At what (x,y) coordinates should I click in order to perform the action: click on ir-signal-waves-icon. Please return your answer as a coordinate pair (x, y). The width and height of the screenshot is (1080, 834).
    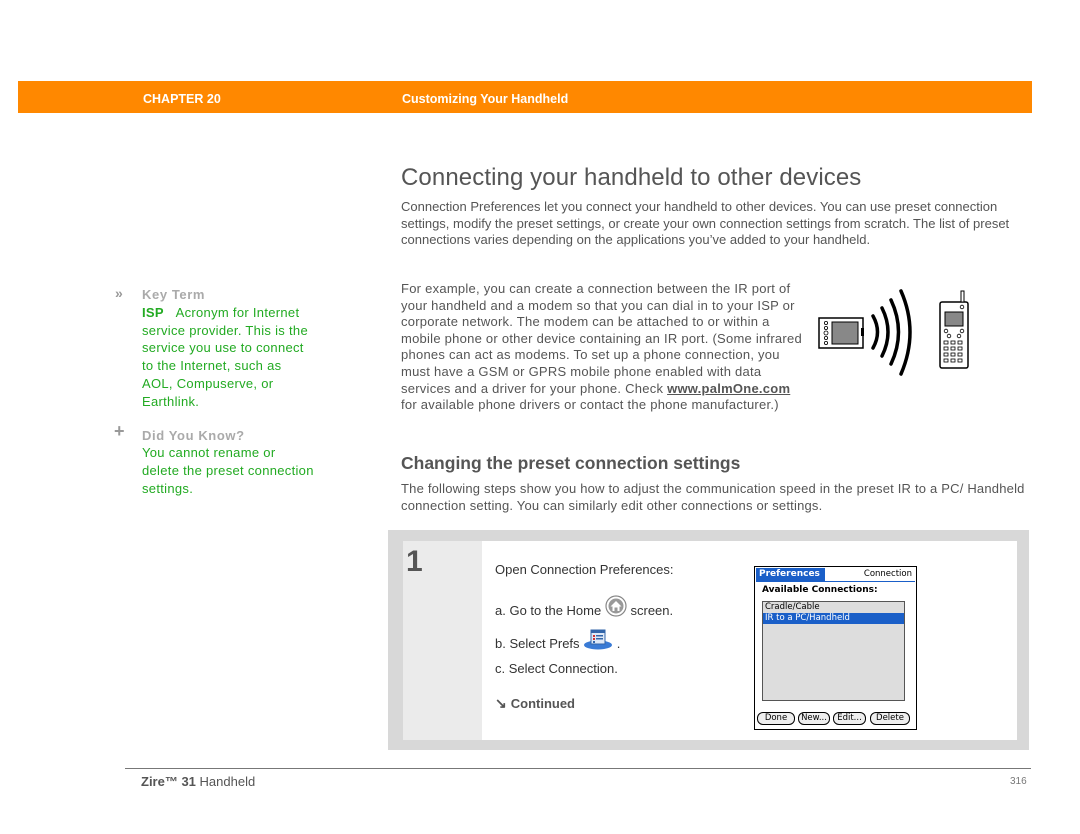
    Looking at the image, I should click on (891, 332).